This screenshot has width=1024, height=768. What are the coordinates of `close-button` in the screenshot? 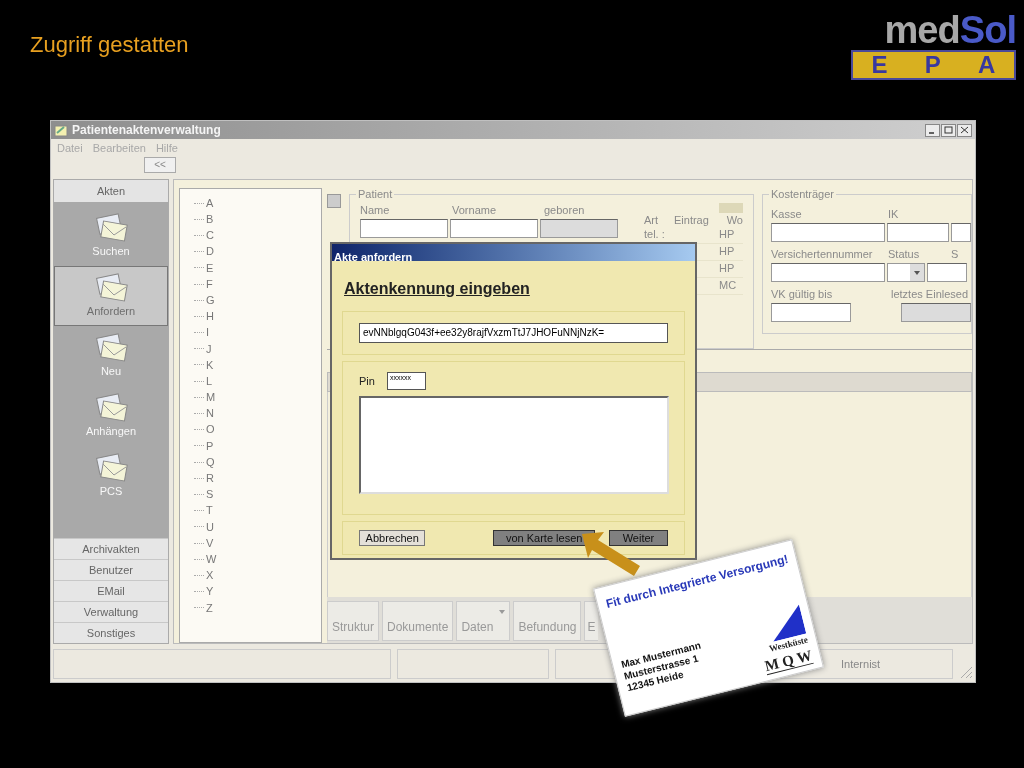 It's located at (964, 130).